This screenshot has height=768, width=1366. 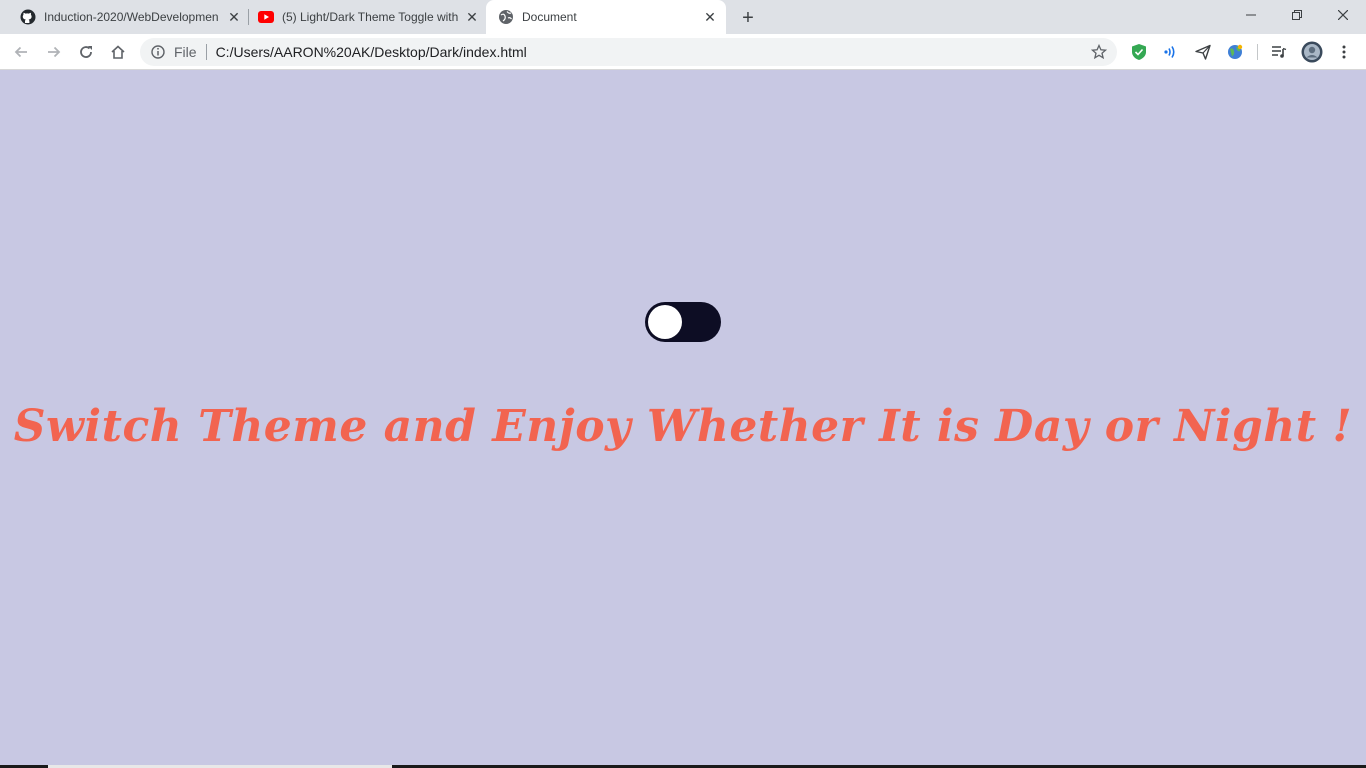 I want to click on info-icon, so click(x=158, y=52).